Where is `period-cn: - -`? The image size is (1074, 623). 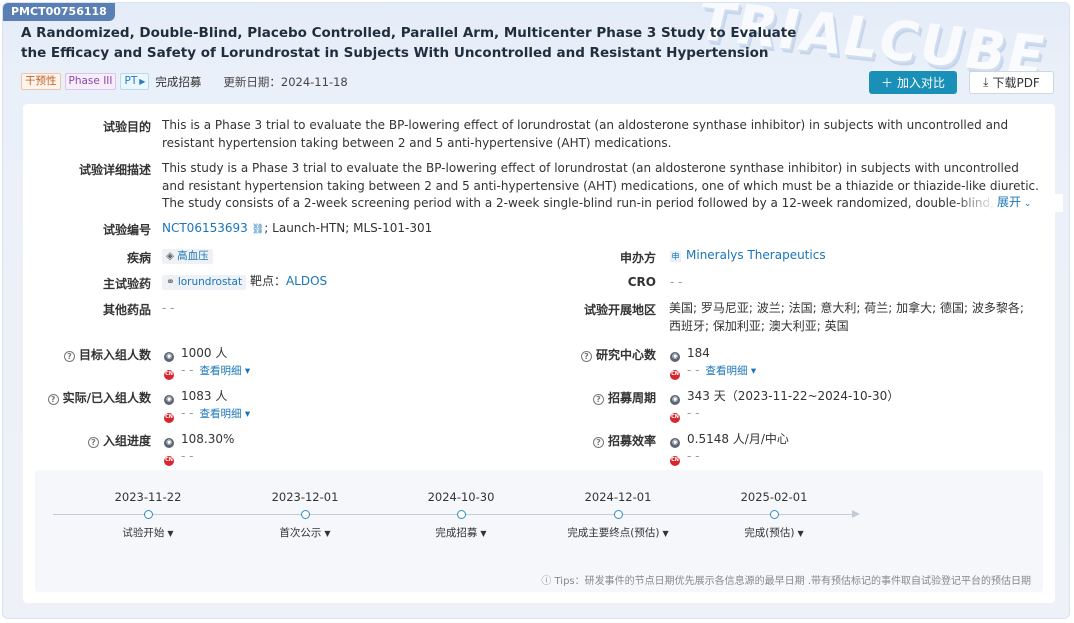
period-cn: - - is located at coordinates (693, 413).